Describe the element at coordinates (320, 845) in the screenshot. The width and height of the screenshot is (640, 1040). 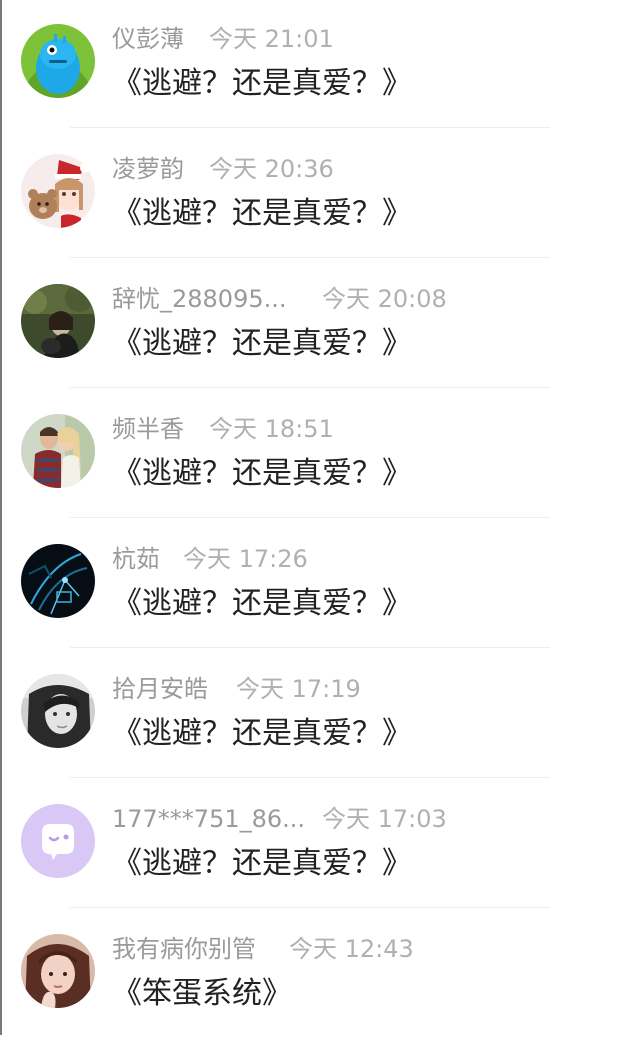
I see `message-item: 177***751_86... 今天 17:03 《逃避？还是真爱？》` at that location.